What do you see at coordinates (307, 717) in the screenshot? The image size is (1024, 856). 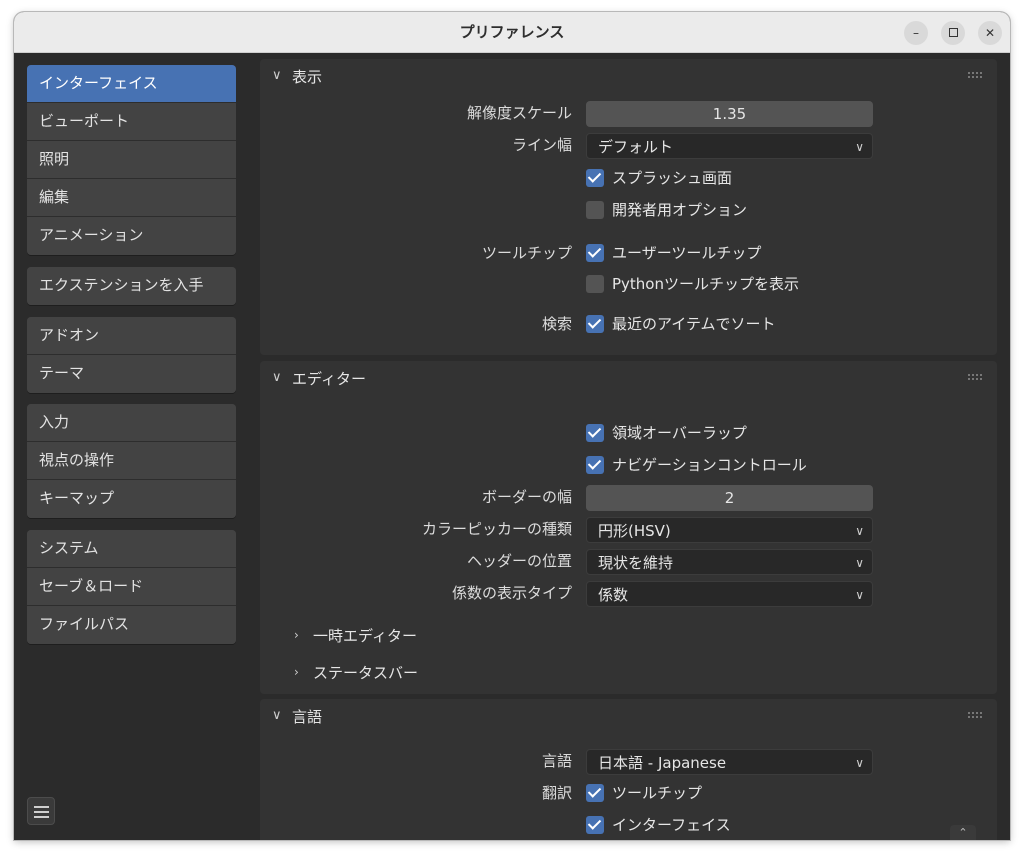 I see `panel-language-title: 言語` at bounding box center [307, 717].